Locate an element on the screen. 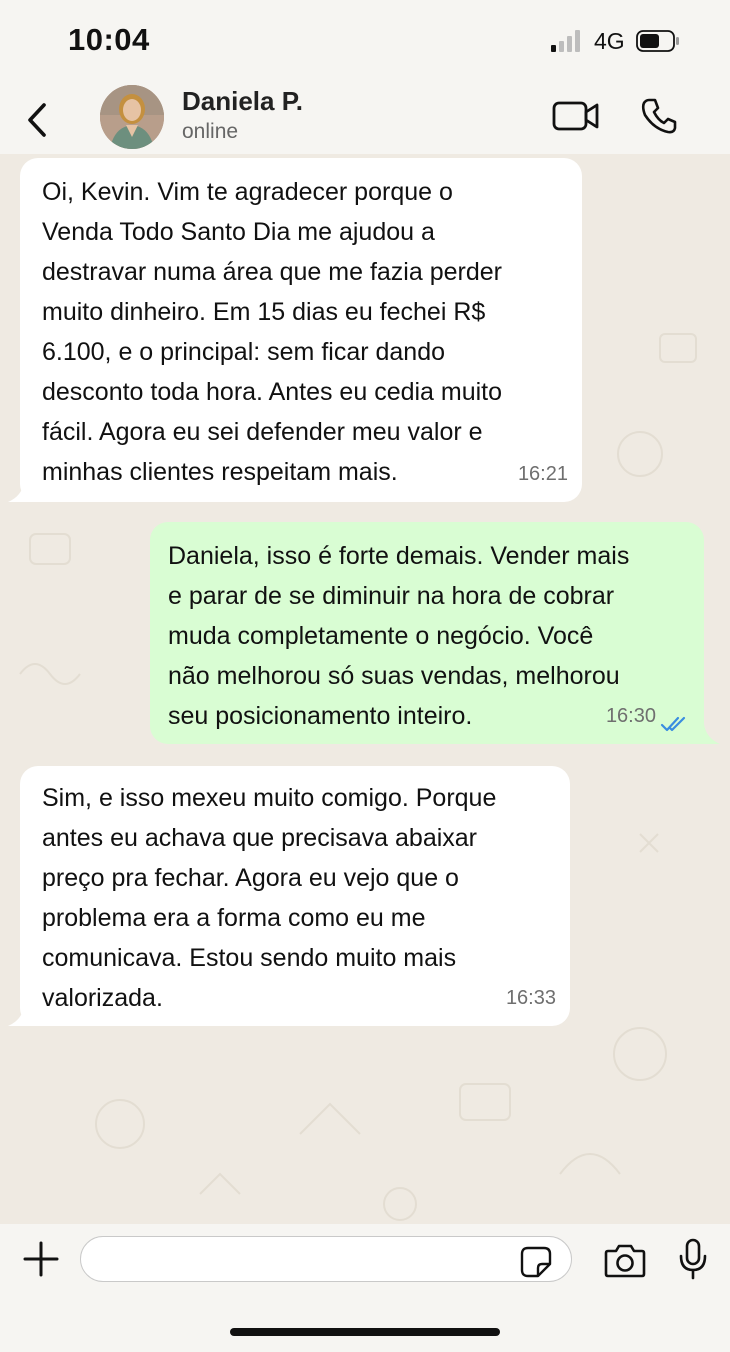 Image resolution: width=730 pixels, height=1352 pixels. chat-header: Daniela P. online is located at coordinates (365, 117).